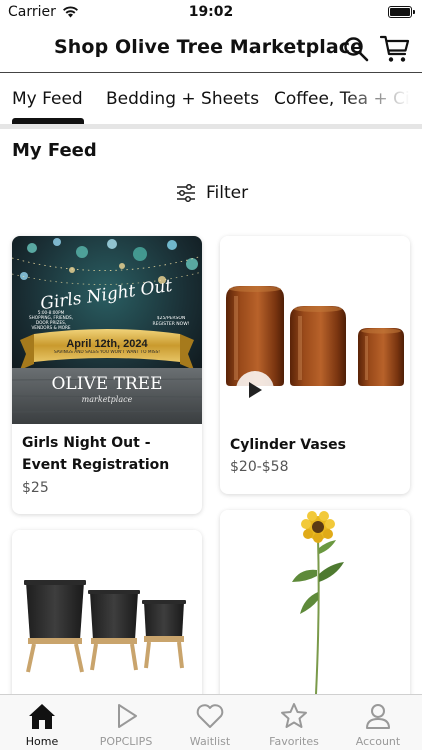 The width and height of the screenshot is (422, 750). What do you see at coordinates (356, 49) in the screenshot?
I see `search-icon` at bounding box center [356, 49].